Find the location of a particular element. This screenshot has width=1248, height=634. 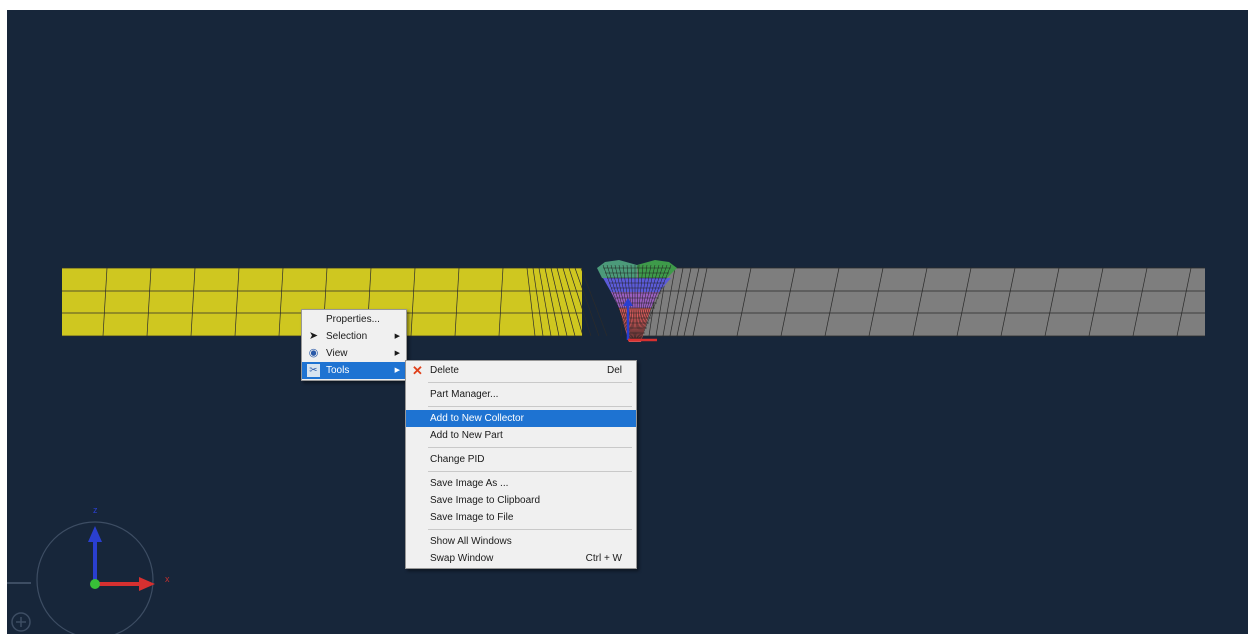

menu-item-label: Add to New Part is located at coordinates (466, 435).